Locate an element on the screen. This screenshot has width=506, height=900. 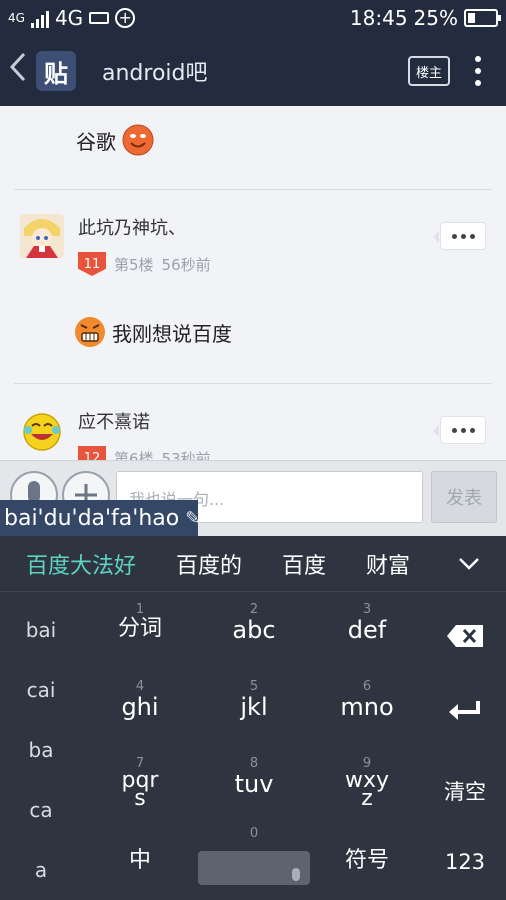
key-3-def: 3 def is located at coordinates (367, 622).